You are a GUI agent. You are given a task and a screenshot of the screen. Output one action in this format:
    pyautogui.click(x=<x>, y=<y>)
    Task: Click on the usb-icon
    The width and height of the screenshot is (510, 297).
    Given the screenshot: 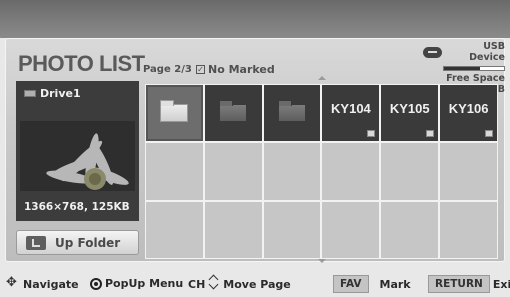 What is the action you would take?
    pyautogui.click(x=433, y=52)
    